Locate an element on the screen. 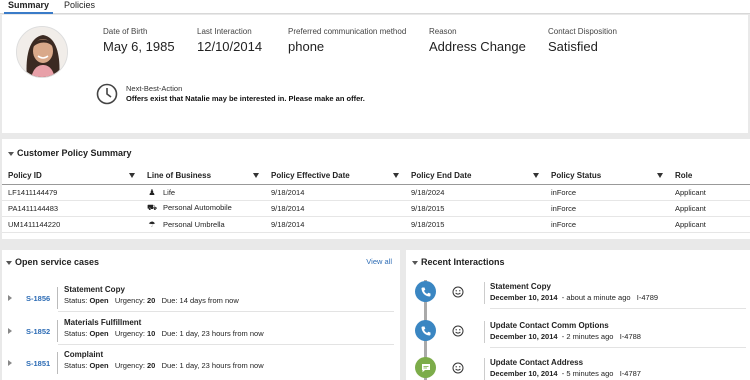 Image resolution: width=750 pixels, height=380 pixels. case-title: Statement Copy is located at coordinates (94, 289).